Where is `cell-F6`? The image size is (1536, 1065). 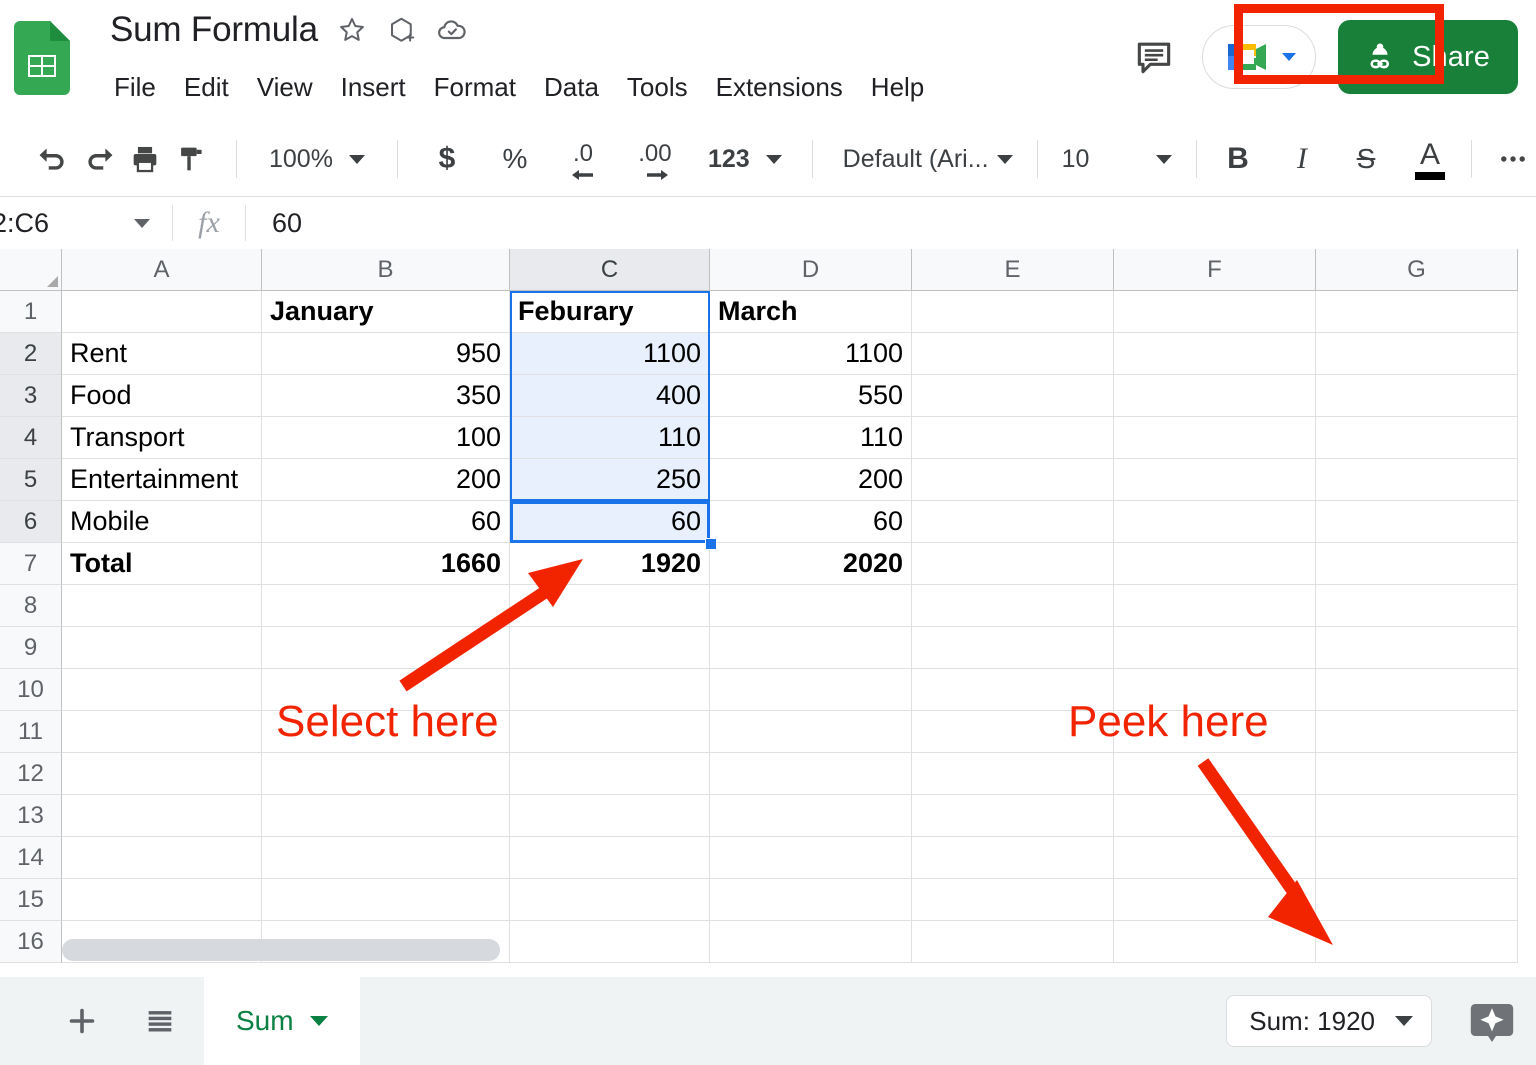 cell-F6 is located at coordinates (1215, 522).